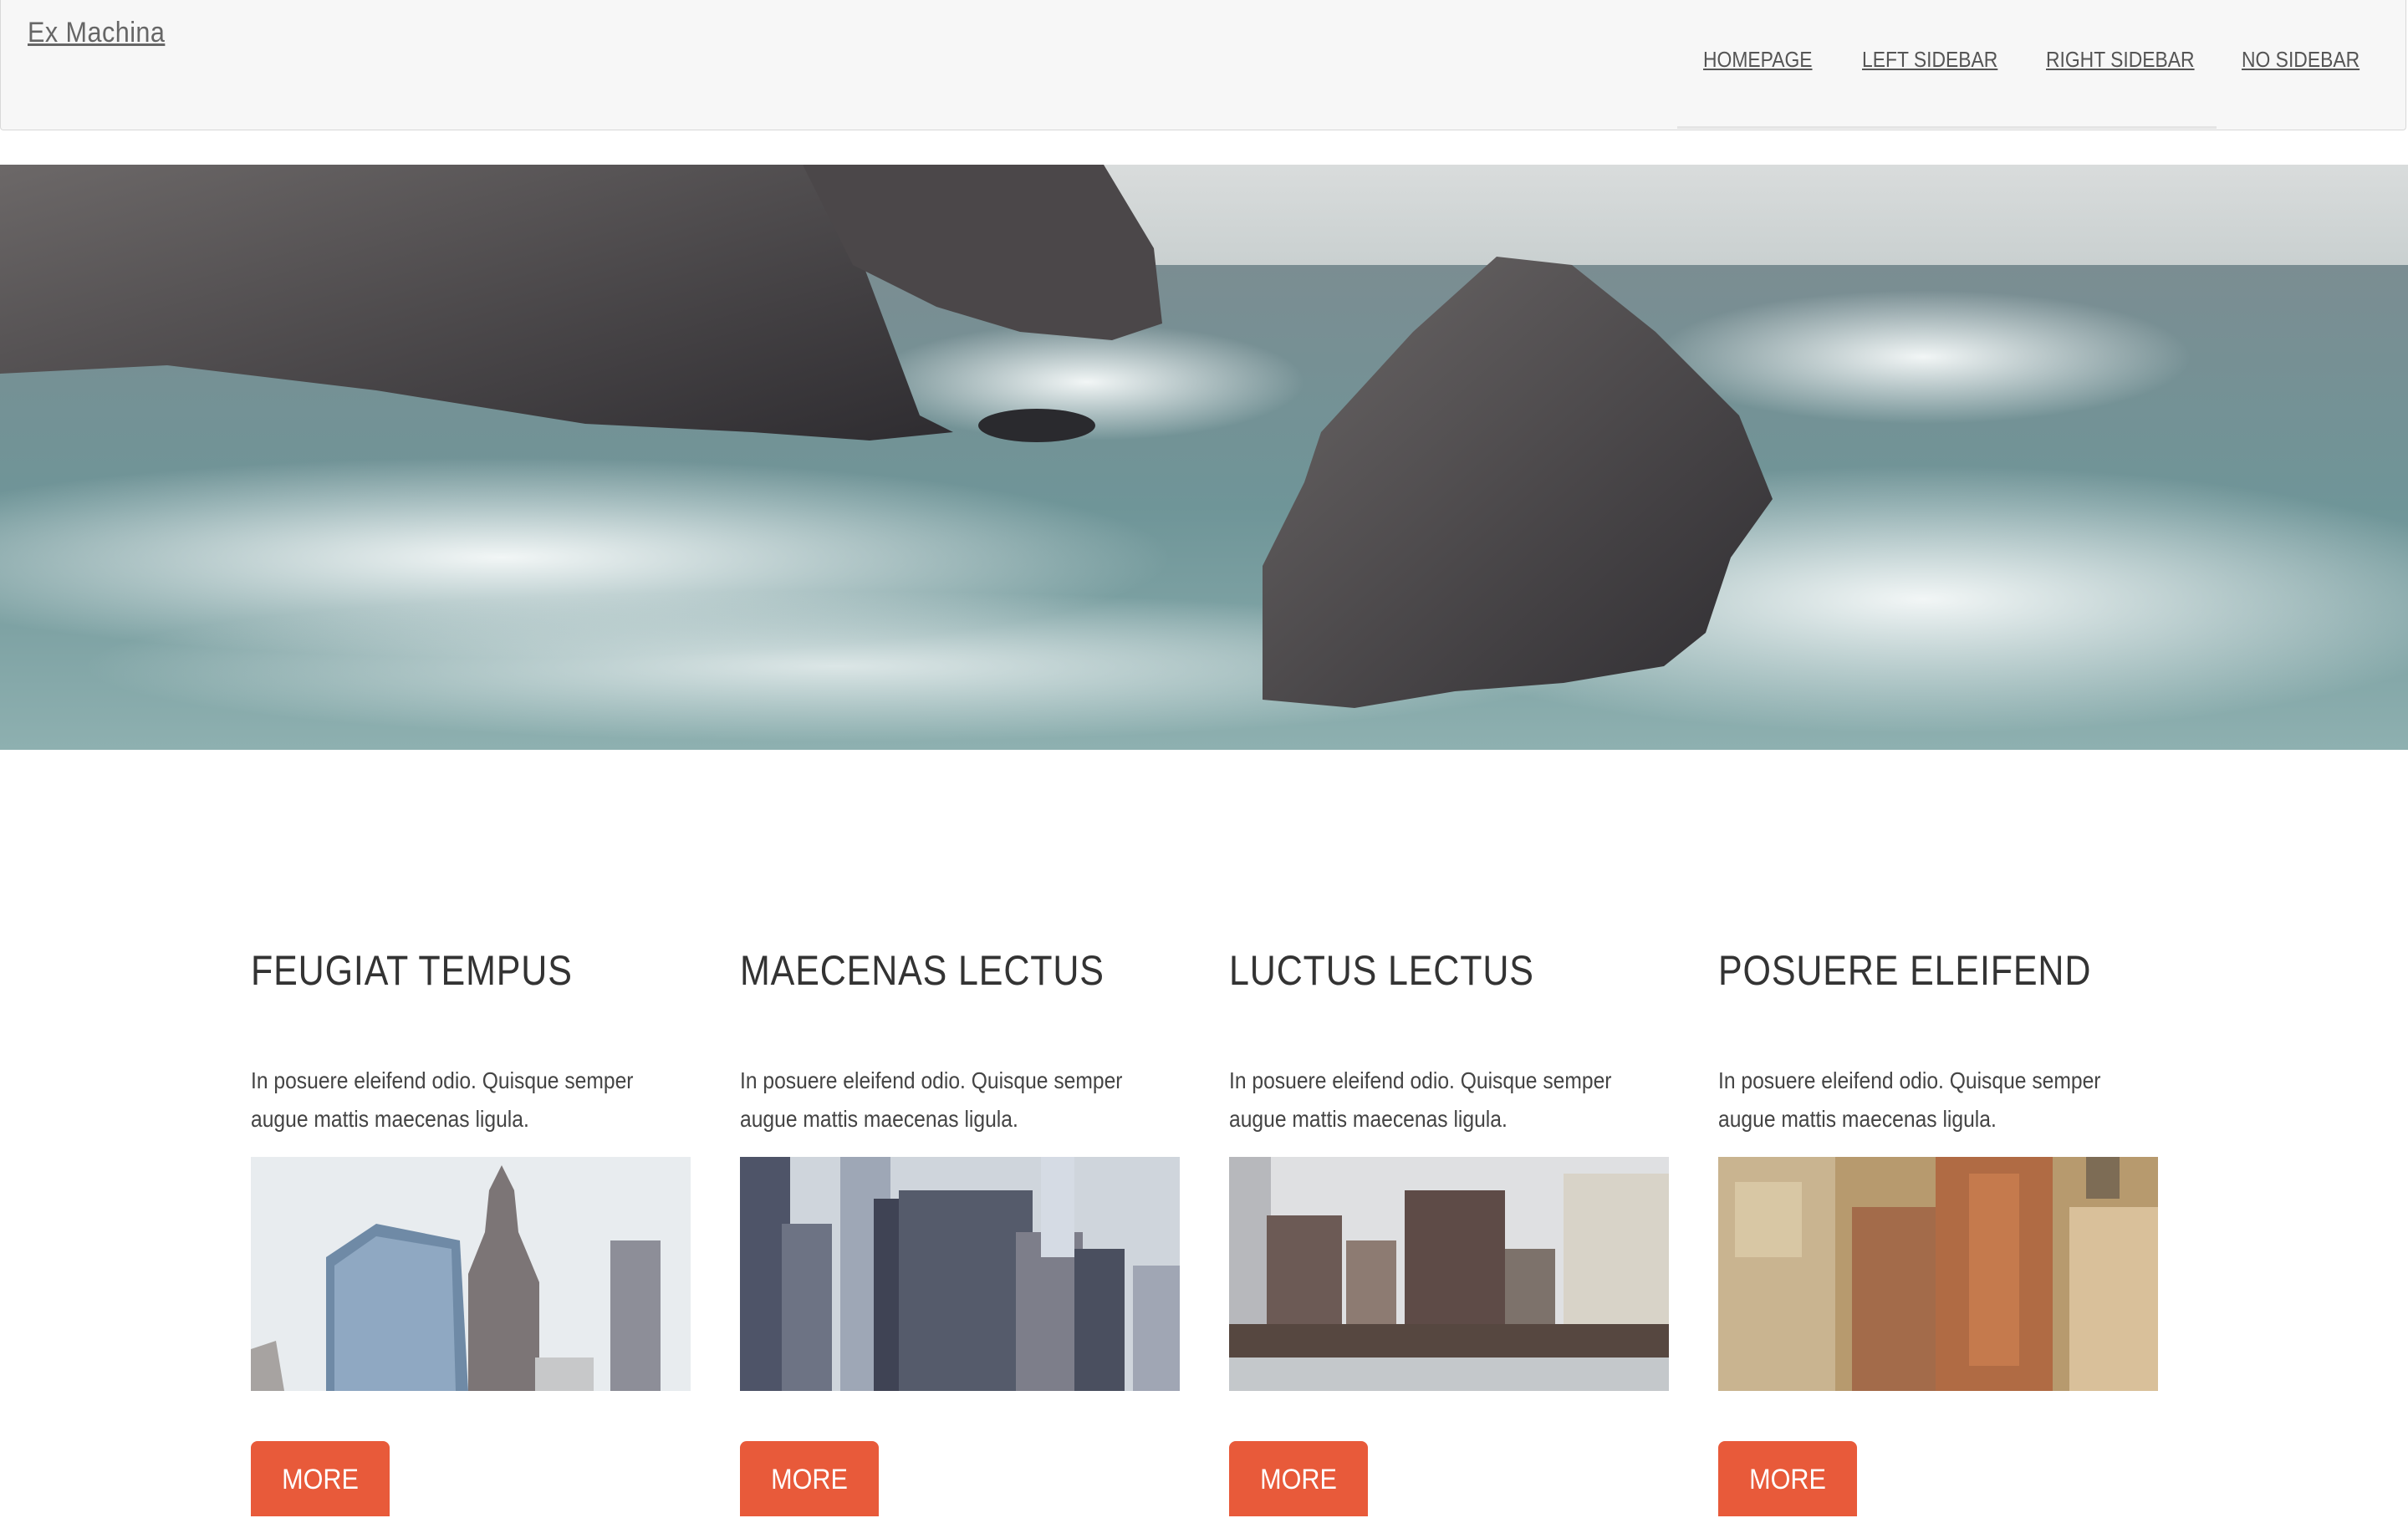 This screenshot has width=2408, height=1518. Describe the element at coordinates (2120, 60) in the screenshot. I see `nav-right-sidebar: RIGHT SIDEBAR` at that location.